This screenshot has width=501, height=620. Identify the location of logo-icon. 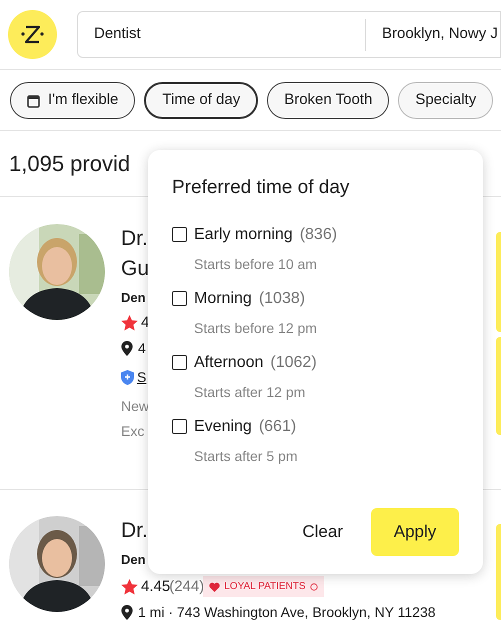
(32, 34).